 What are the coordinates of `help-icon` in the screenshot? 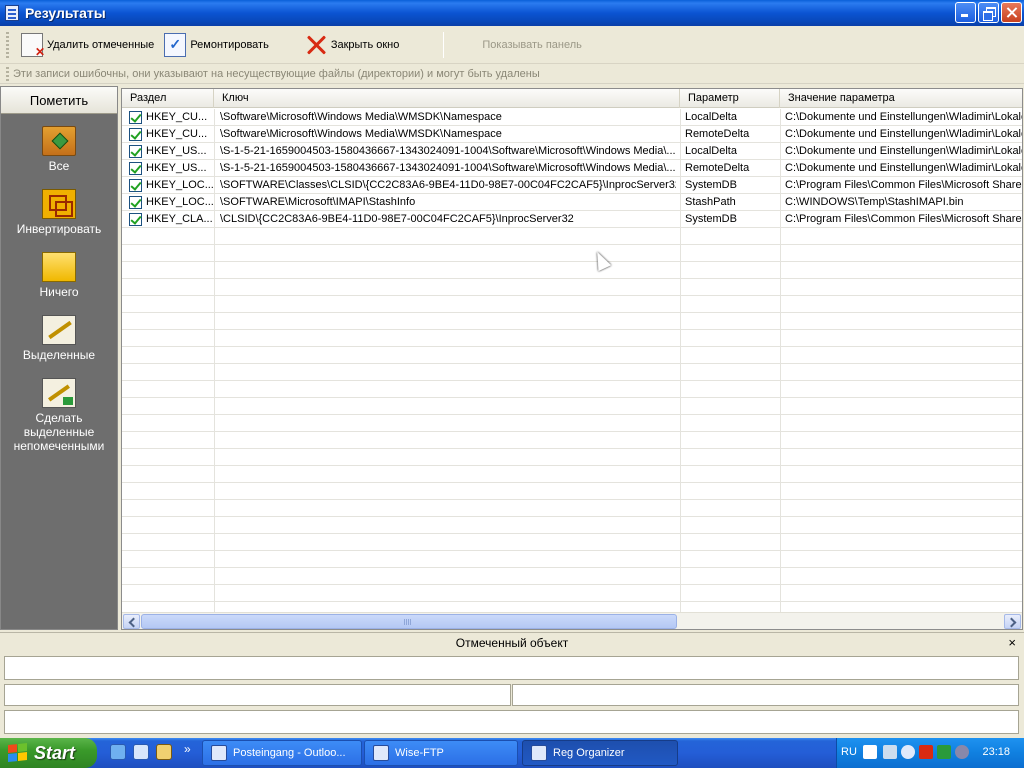 It's located at (870, 752).